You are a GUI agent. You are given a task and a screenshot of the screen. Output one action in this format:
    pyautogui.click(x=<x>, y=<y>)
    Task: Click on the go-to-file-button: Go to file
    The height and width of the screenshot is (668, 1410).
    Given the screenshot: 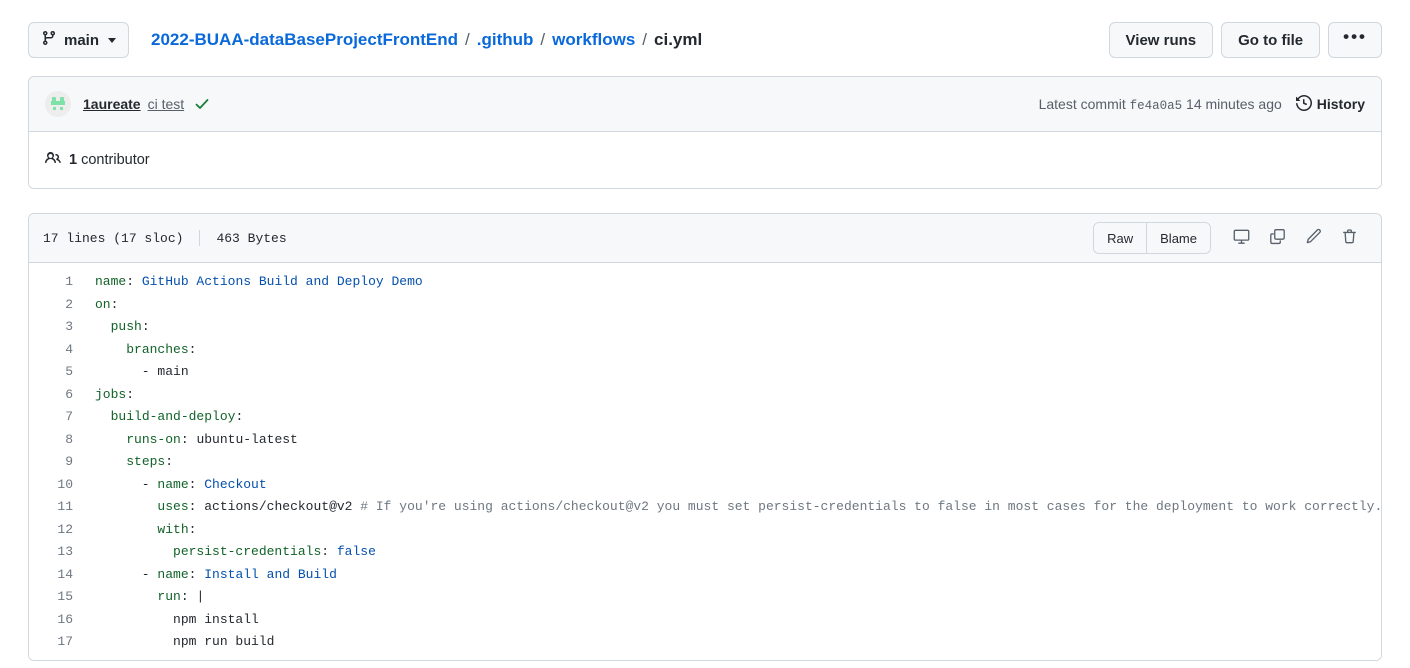 What is the action you would take?
    pyautogui.click(x=1271, y=40)
    